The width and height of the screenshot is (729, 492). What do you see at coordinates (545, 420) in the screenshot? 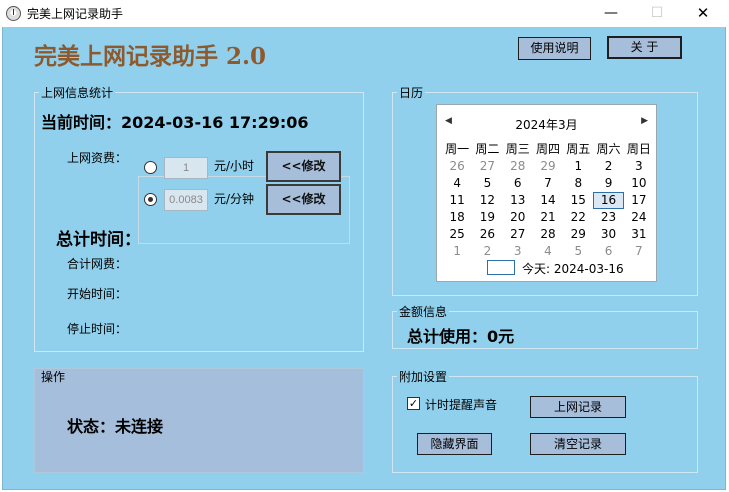
I see `extra-settings-group: 附加设置` at bounding box center [545, 420].